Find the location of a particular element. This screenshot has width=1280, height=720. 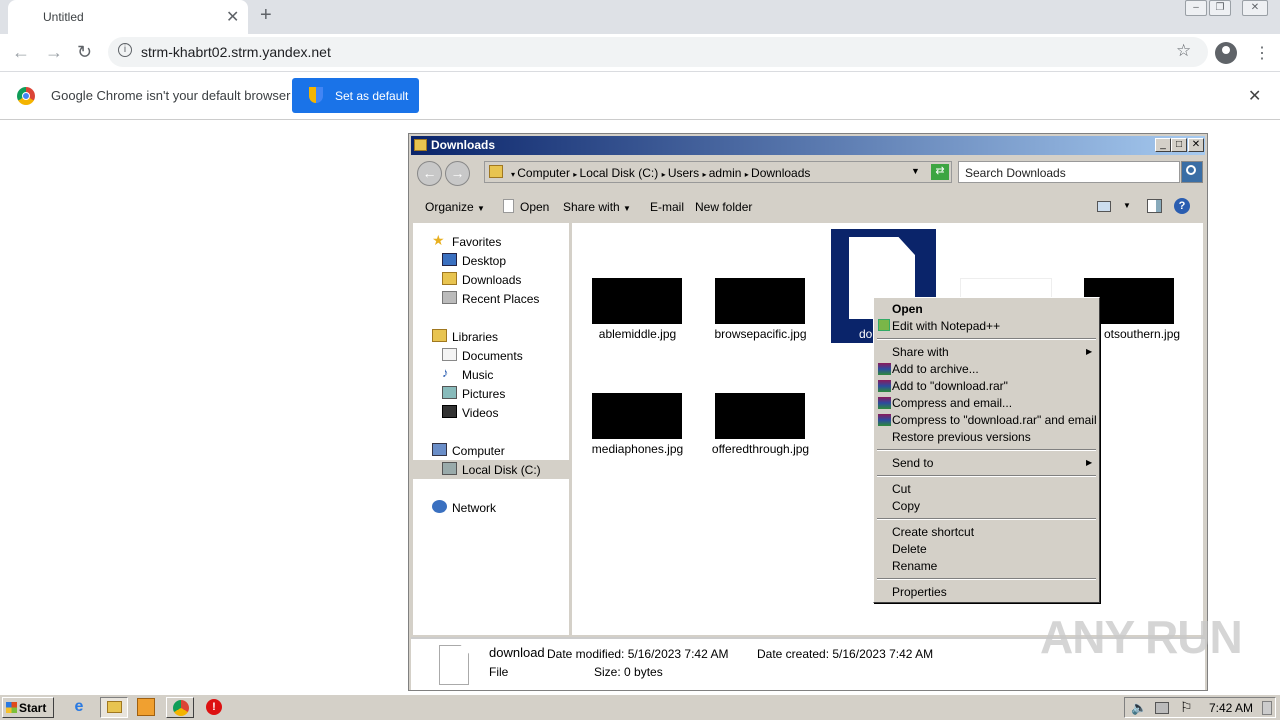

menu-share-with: Share with is located at coordinates (920, 352).